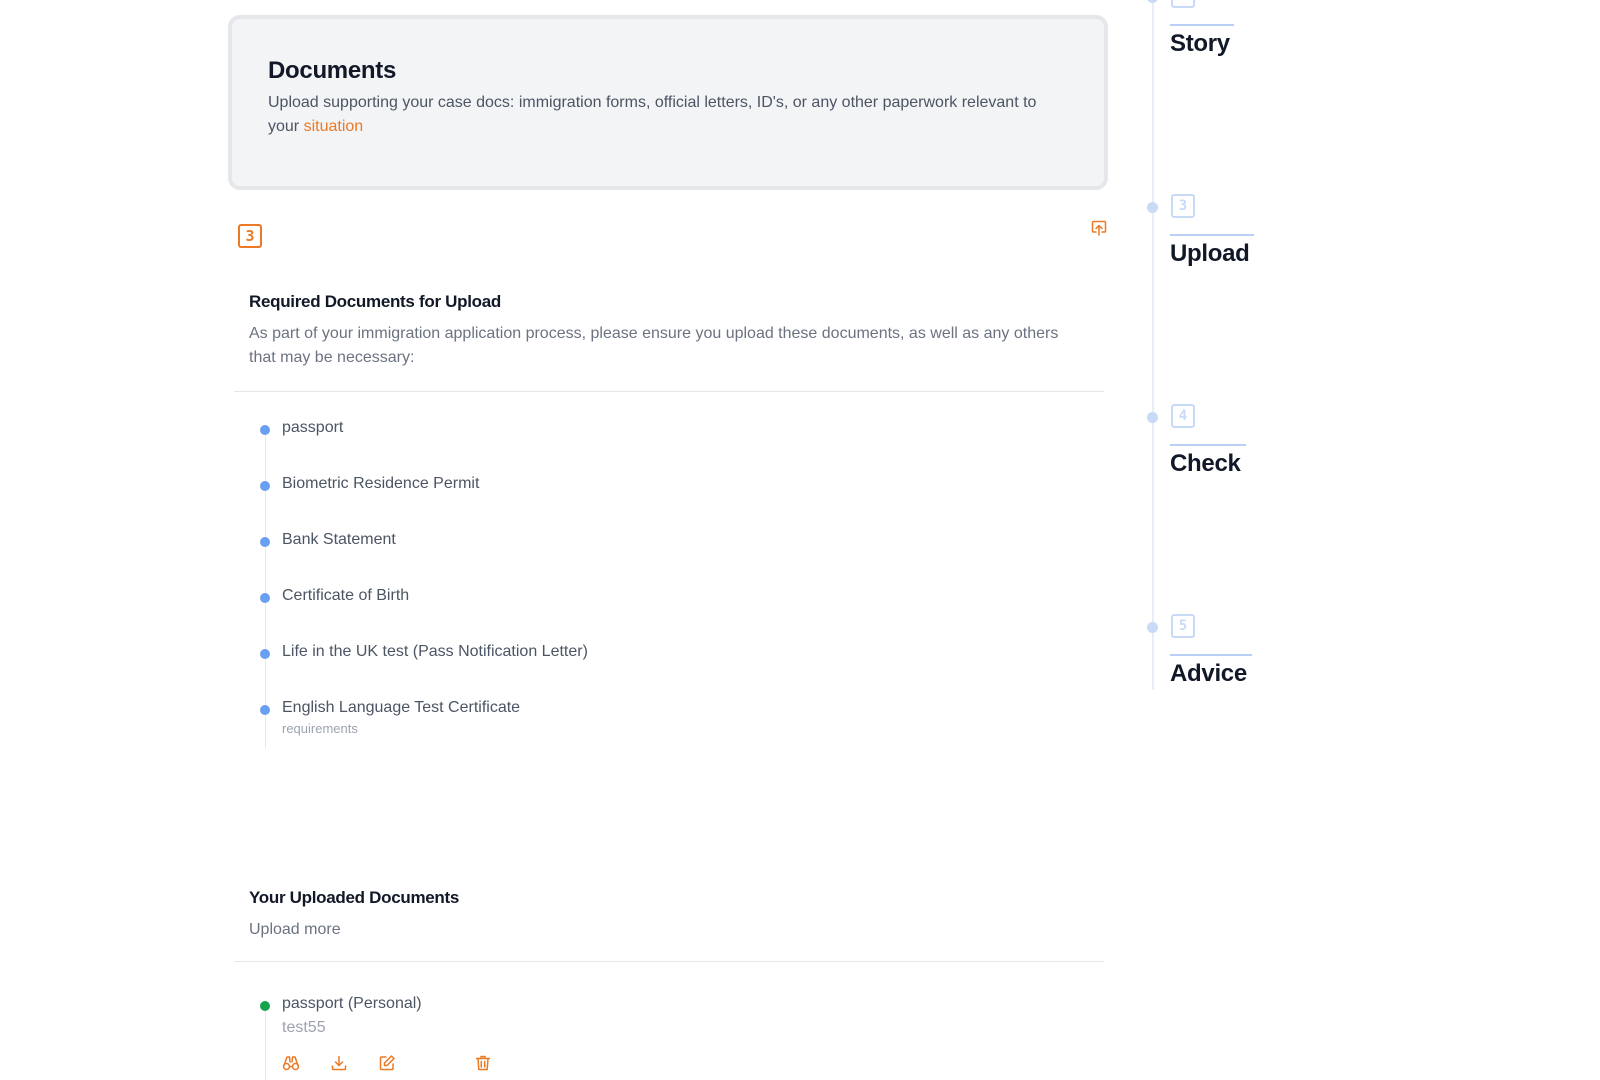  What do you see at coordinates (332, 70) in the screenshot?
I see `page-title: Documents` at bounding box center [332, 70].